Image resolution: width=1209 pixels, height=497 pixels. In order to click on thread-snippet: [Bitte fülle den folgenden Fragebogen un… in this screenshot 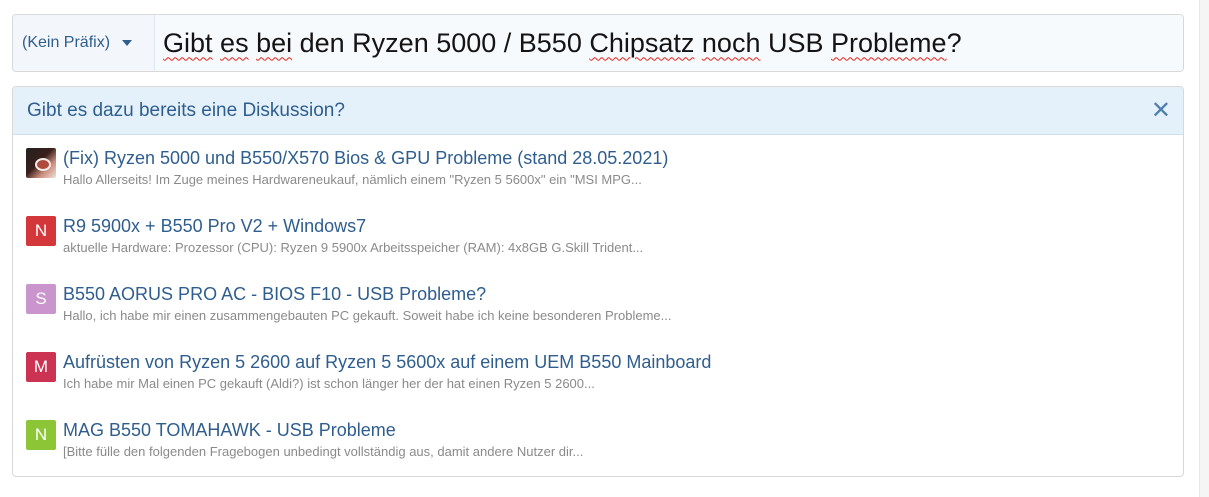, I will do `click(323, 451)`.